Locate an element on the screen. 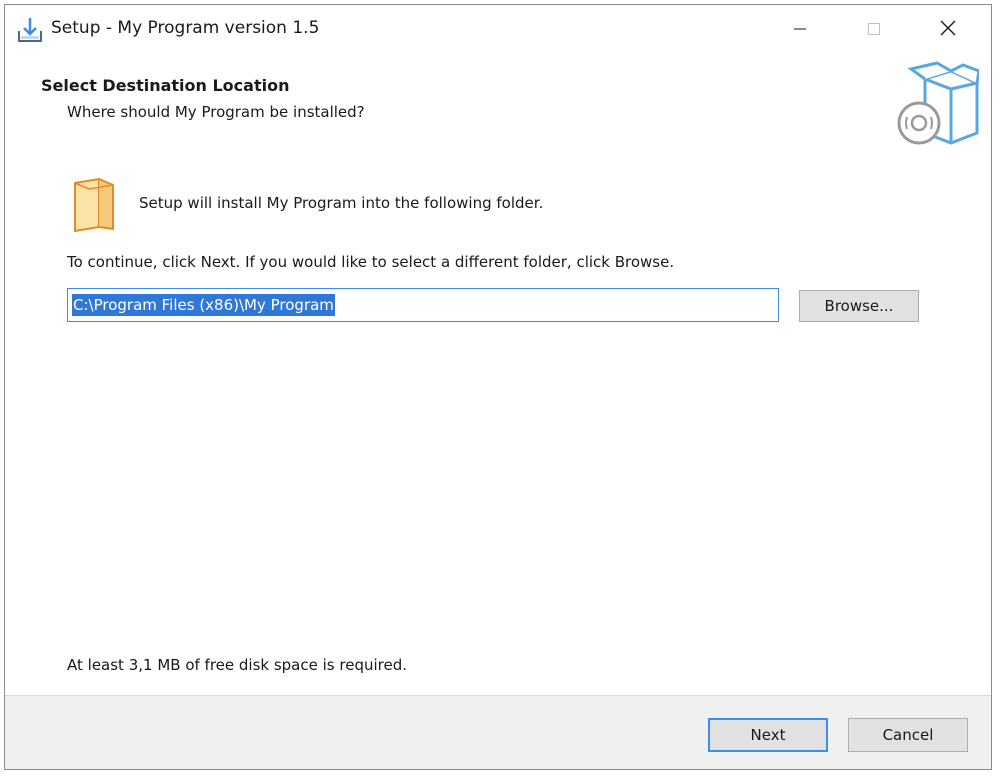  close-button is located at coordinates (948, 30).